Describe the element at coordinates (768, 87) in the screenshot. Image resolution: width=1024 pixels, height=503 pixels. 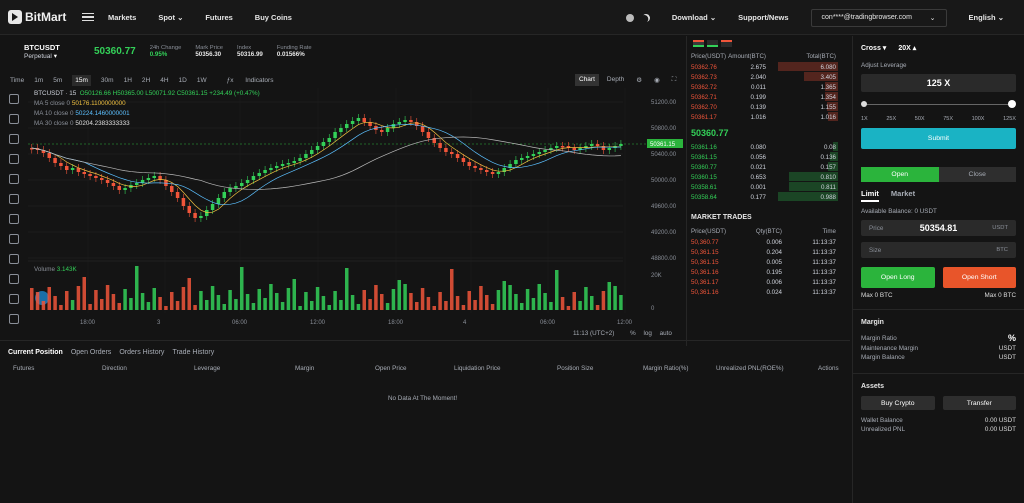
I see `ask-row: 50362.72 0.011 1.365` at that location.